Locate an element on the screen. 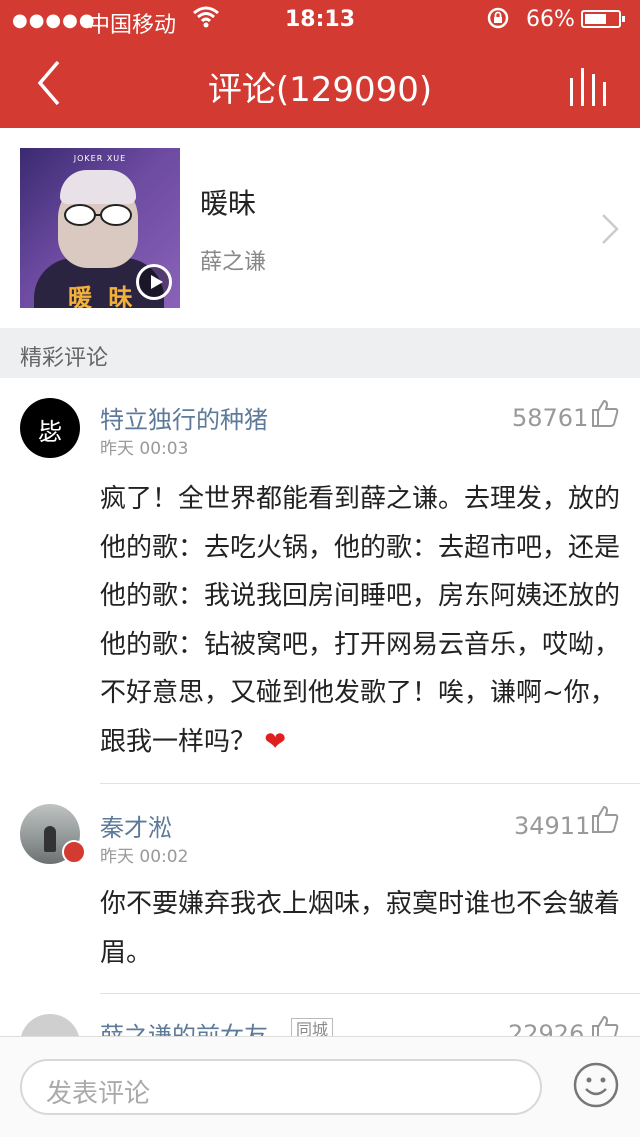 Image resolution: width=640 pixels, height=1137 pixels. play-icon is located at coordinates (154, 282).